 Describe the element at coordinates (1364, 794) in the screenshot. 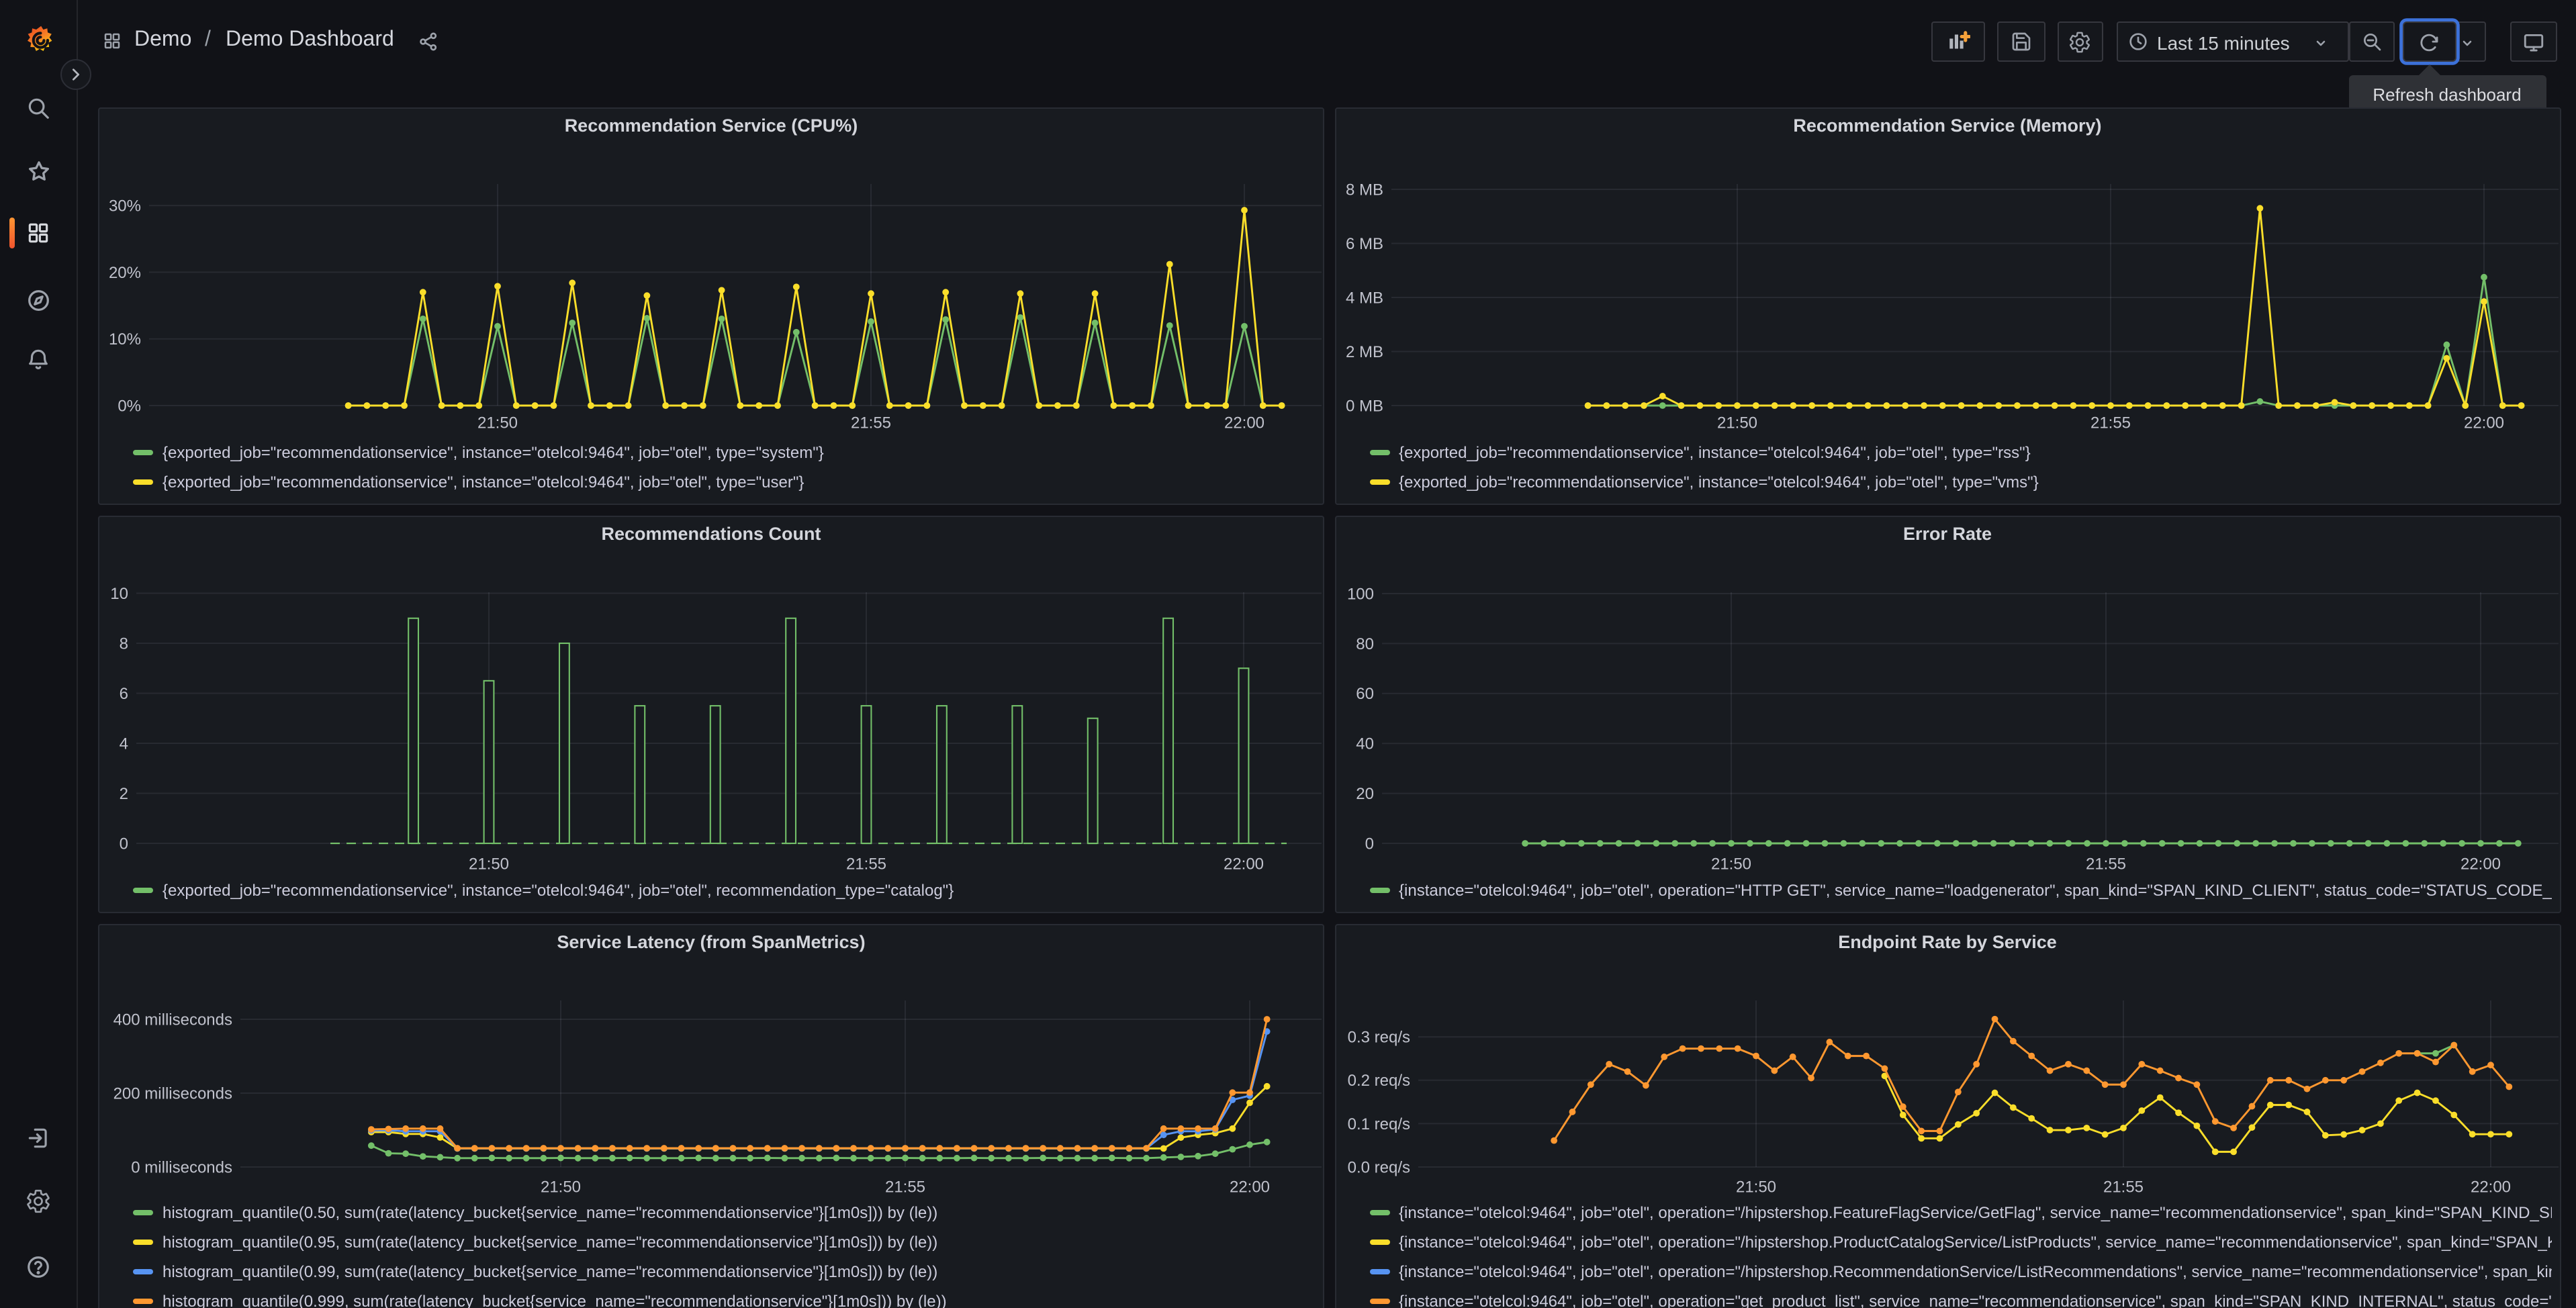

I see `svg-text: 20` at that location.